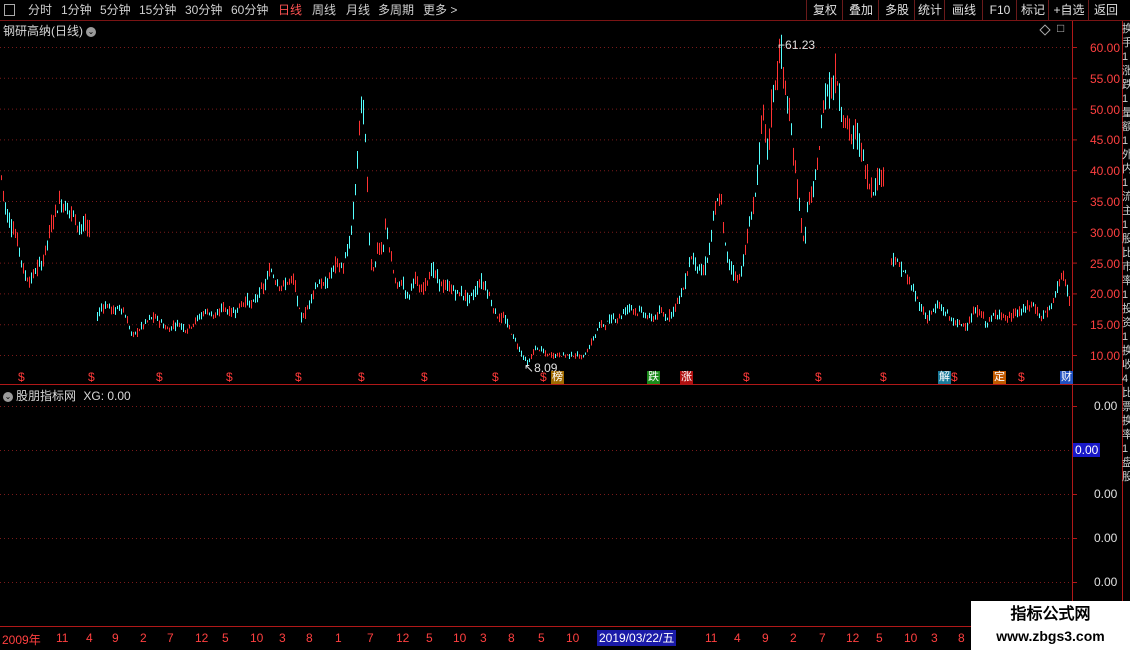 This screenshot has width=1130, height=650. Describe the element at coordinates (797, 45) in the screenshot. I see `high-price-label: ⌐61.23` at that location.